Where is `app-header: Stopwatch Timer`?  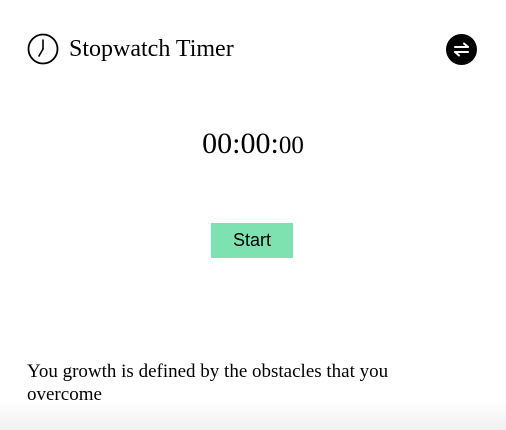
app-header: Stopwatch Timer is located at coordinates (130, 49).